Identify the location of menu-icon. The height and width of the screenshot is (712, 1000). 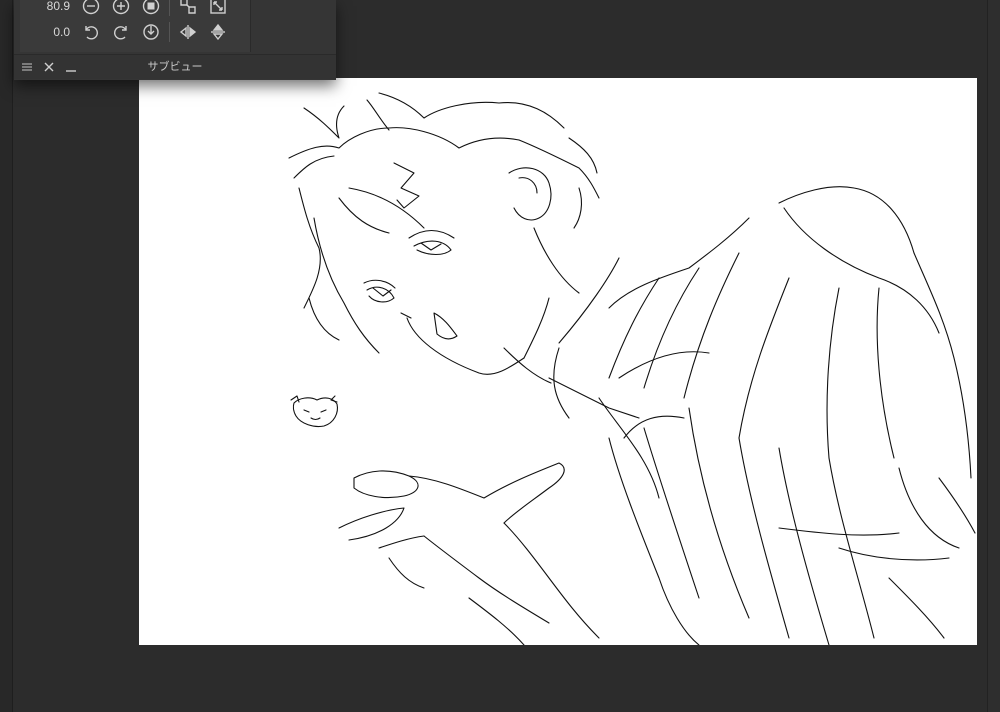
(27, 67).